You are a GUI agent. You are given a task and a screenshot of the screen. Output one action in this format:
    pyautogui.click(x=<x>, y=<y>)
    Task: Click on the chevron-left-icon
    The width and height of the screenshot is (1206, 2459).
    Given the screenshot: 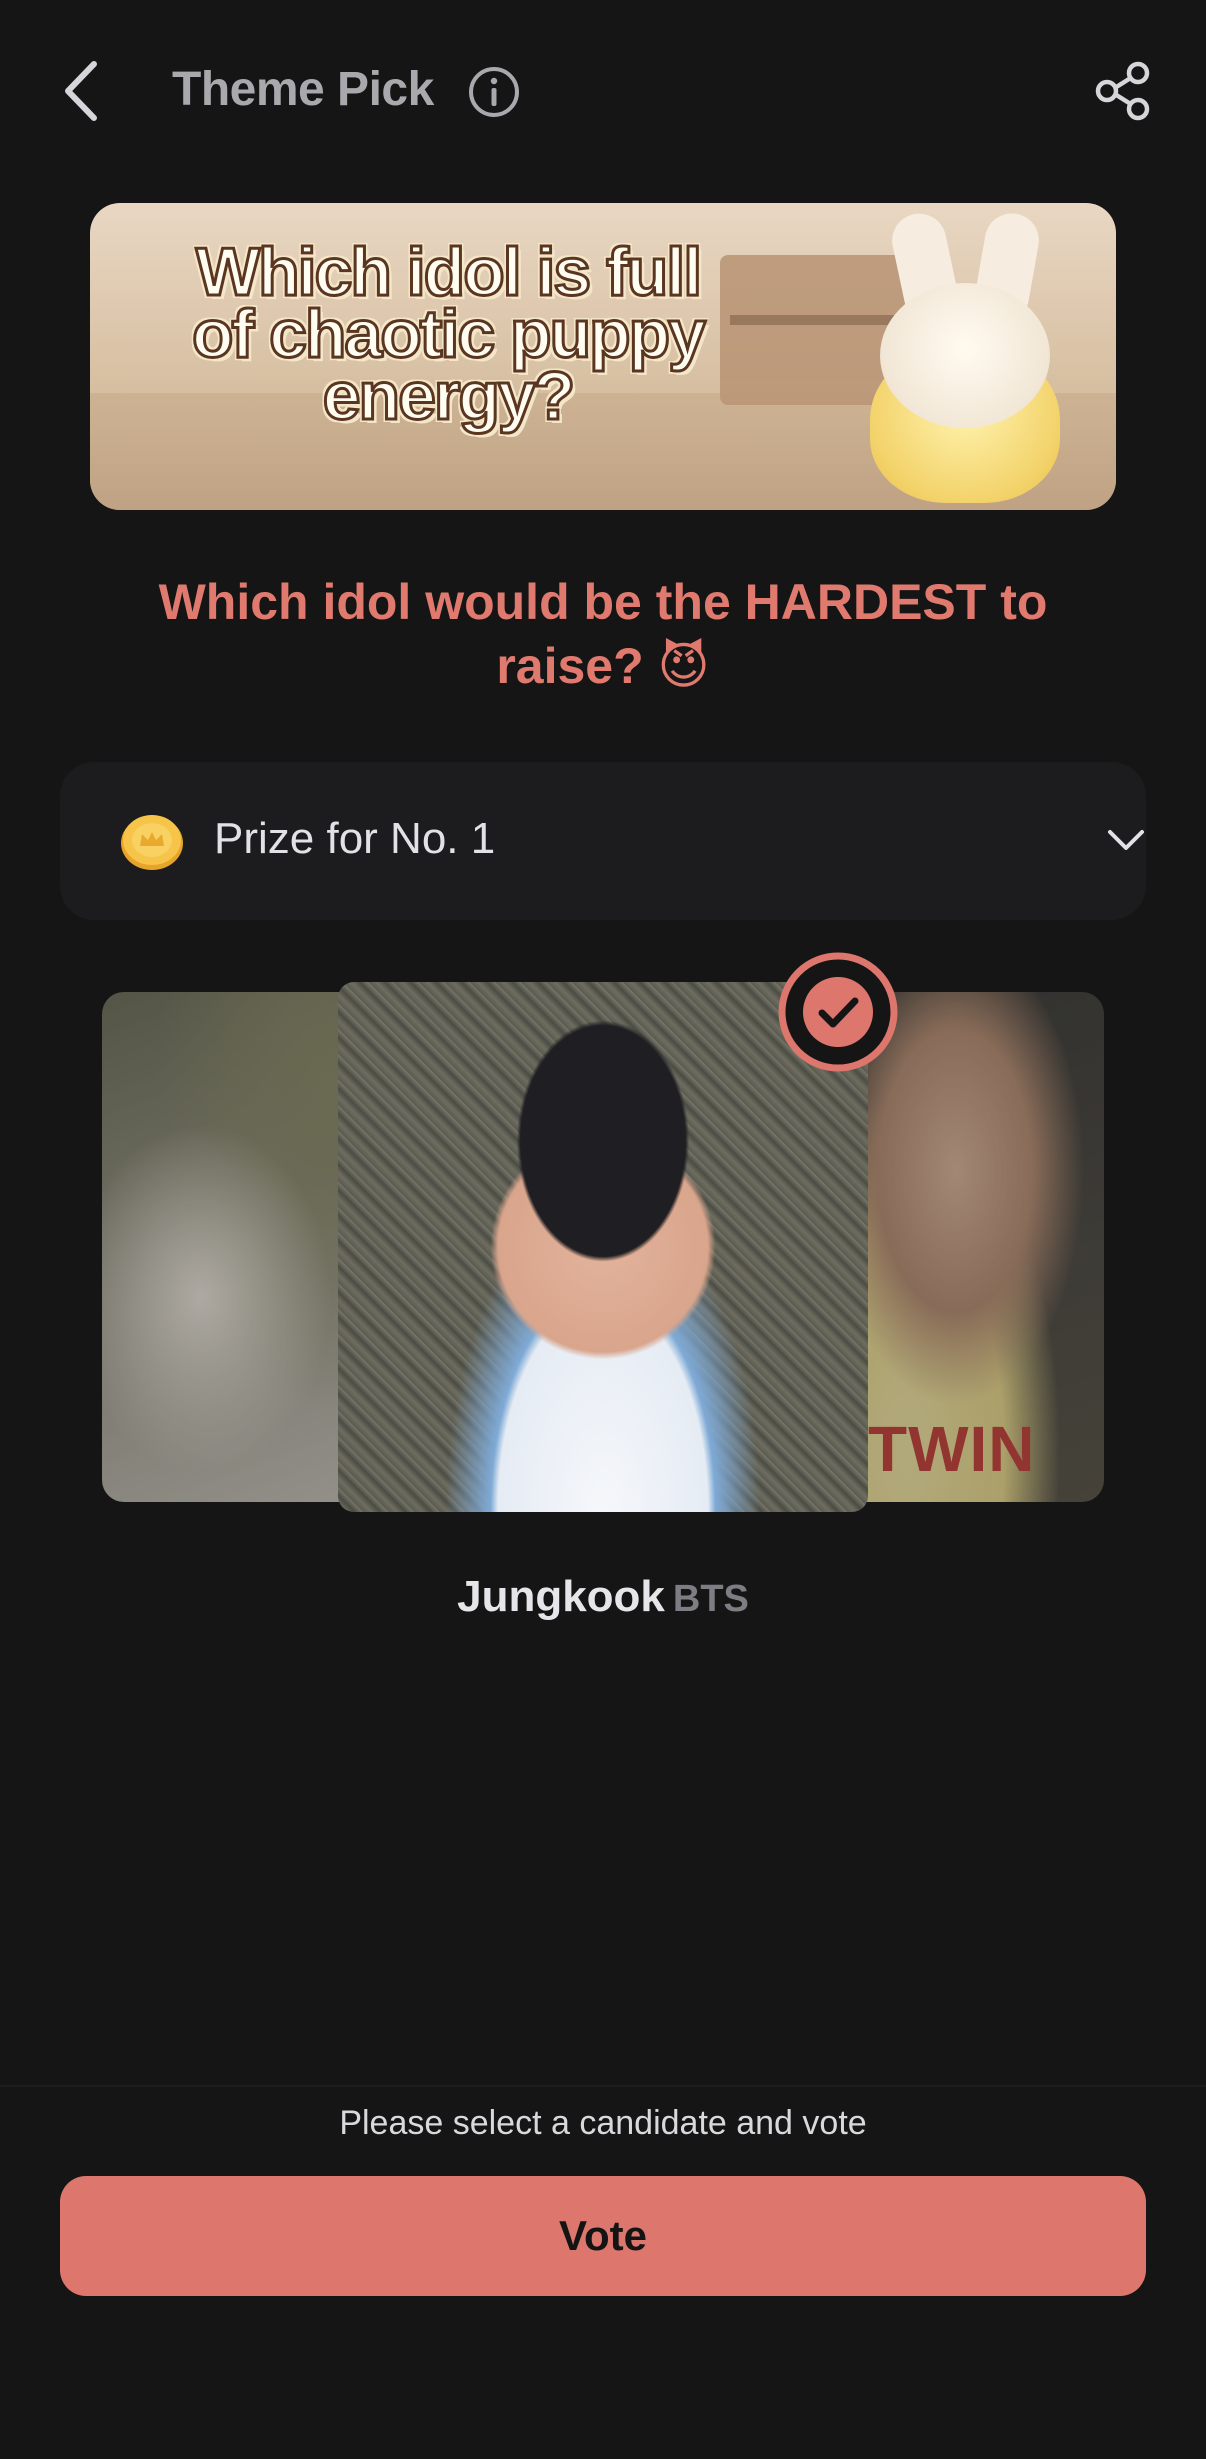 What is the action you would take?
    pyautogui.click(x=81, y=91)
    